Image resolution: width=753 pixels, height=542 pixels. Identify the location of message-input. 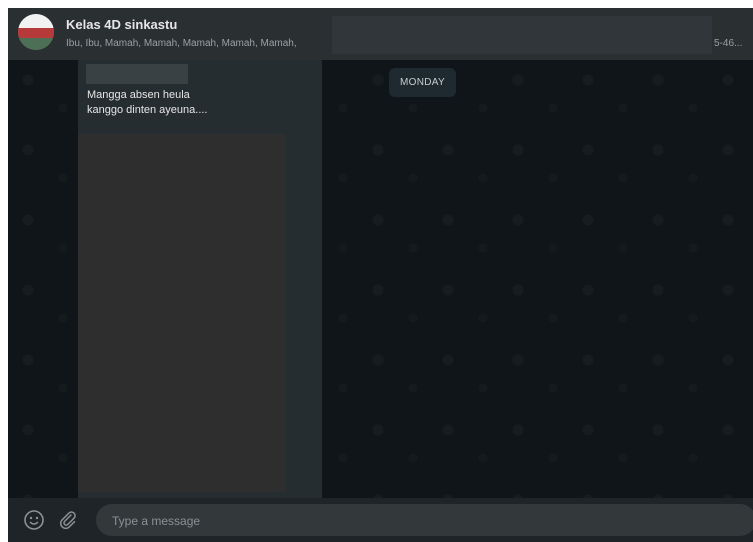
(412, 521).